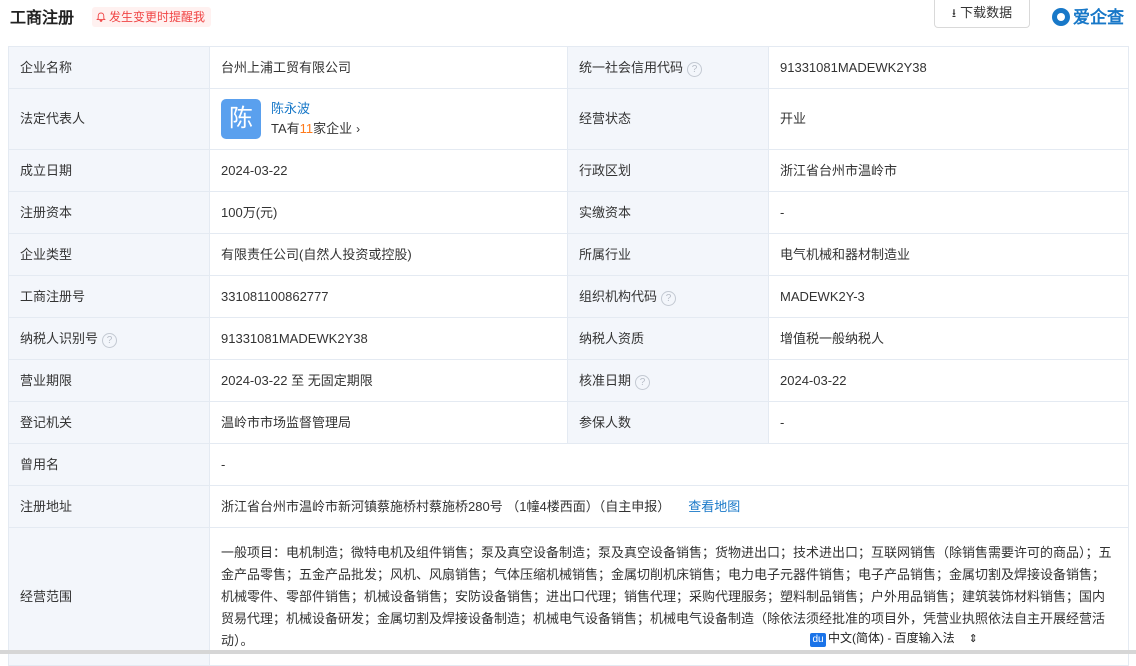  Describe the element at coordinates (714, 506) in the screenshot. I see `view-map-link: 查看地图` at that location.